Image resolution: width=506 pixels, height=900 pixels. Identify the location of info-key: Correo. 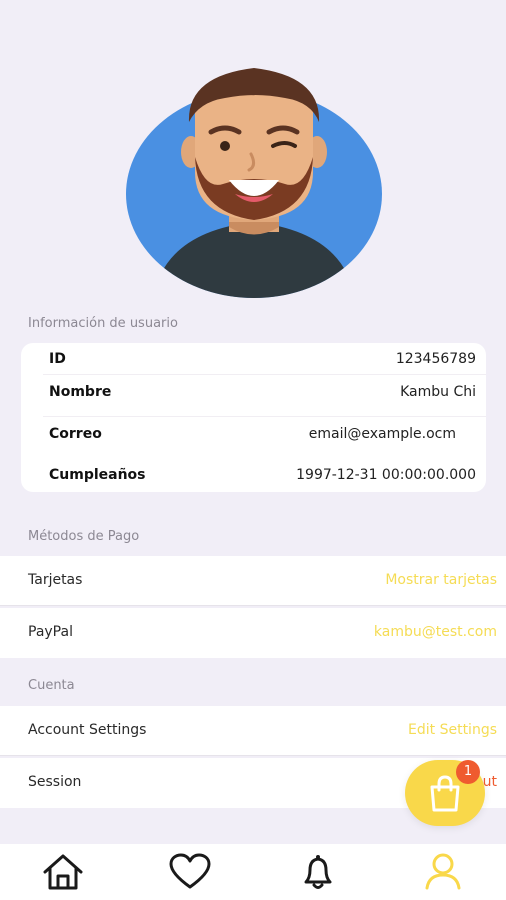
(75, 434).